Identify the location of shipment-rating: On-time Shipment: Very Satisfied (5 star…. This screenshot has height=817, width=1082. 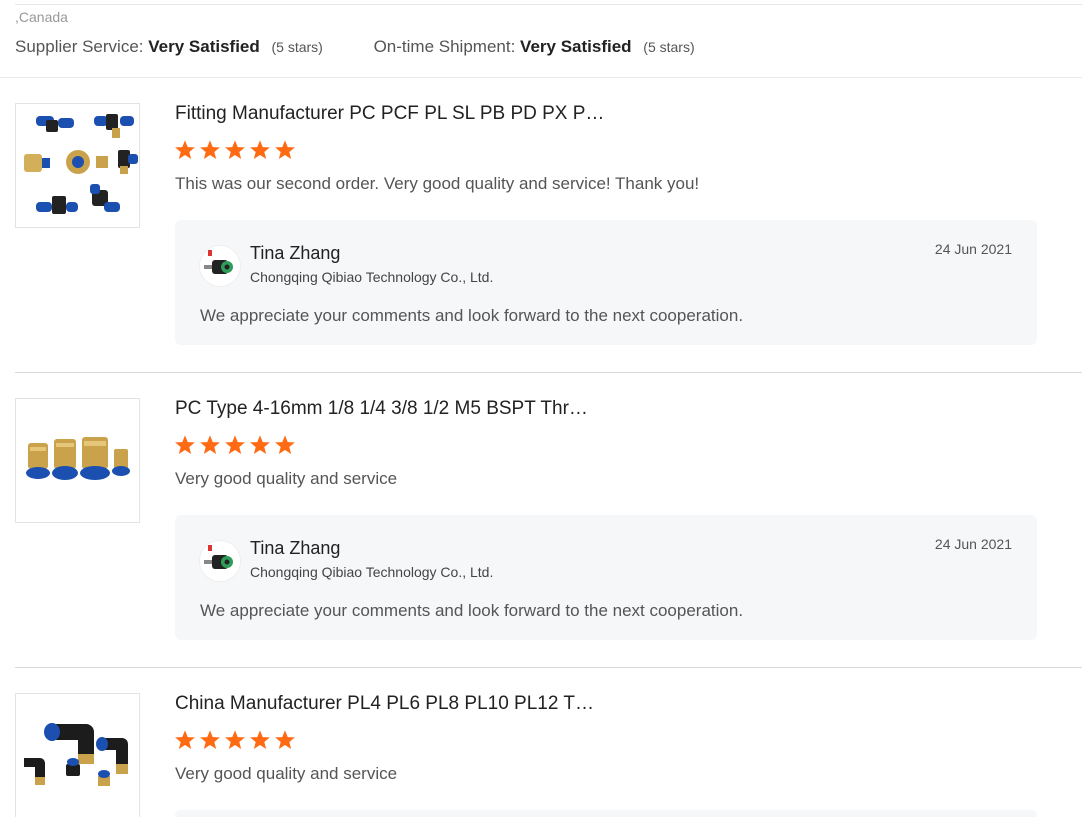
(534, 47).